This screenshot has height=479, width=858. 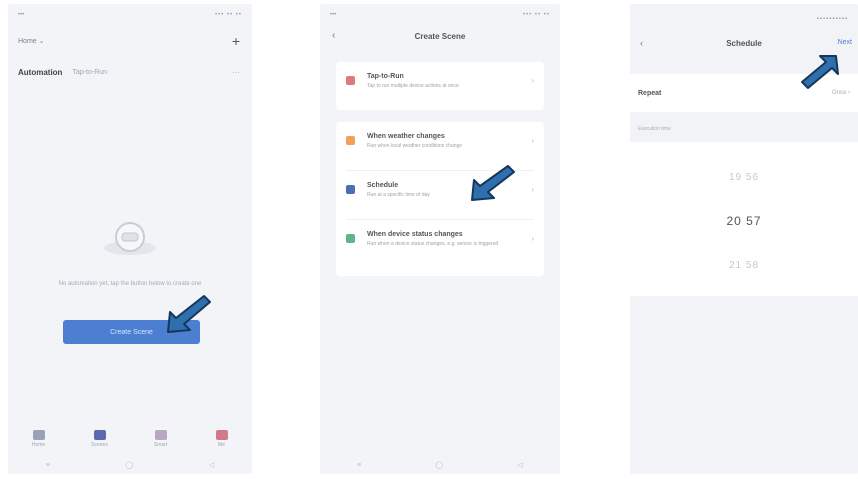 I want to click on tap-to-run-icon, so click(x=350, y=80).